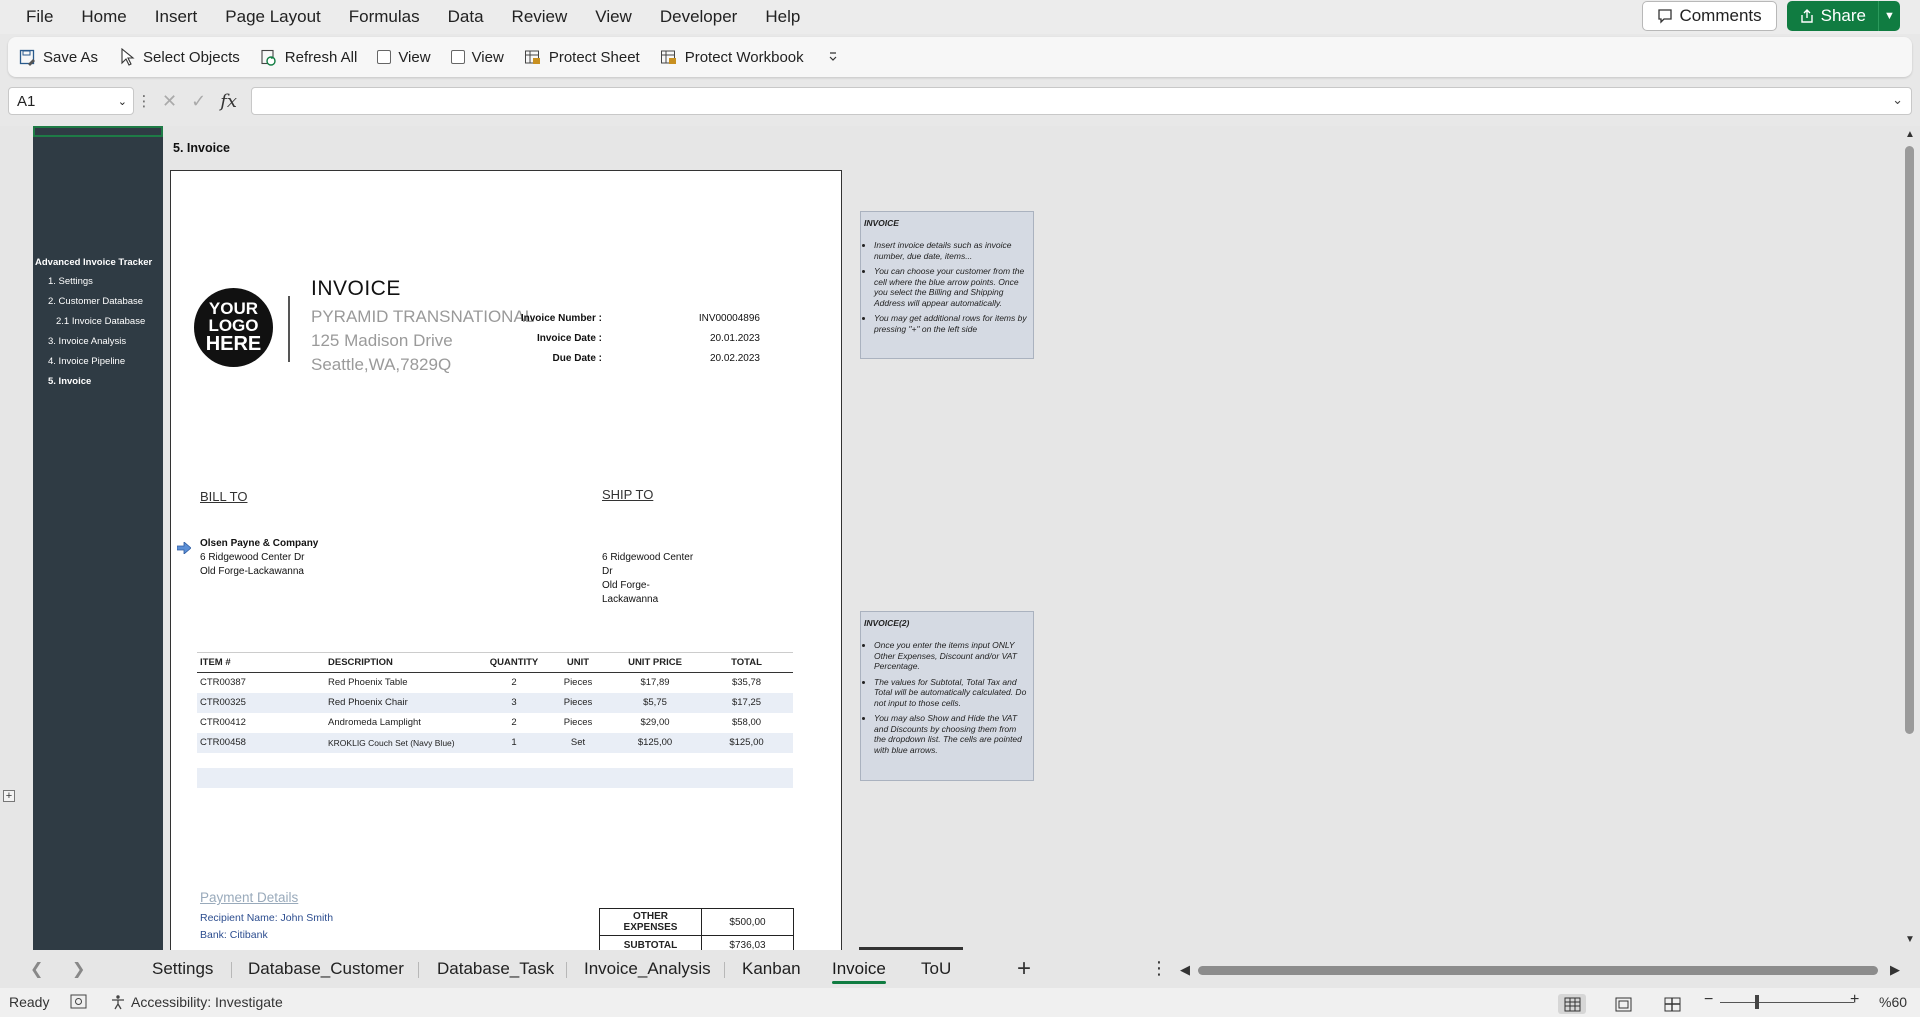 This screenshot has height=1017, width=1920. What do you see at coordinates (1623, 1004) in the screenshot?
I see `page-layout-view-icon` at bounding box center [1623, 1004].